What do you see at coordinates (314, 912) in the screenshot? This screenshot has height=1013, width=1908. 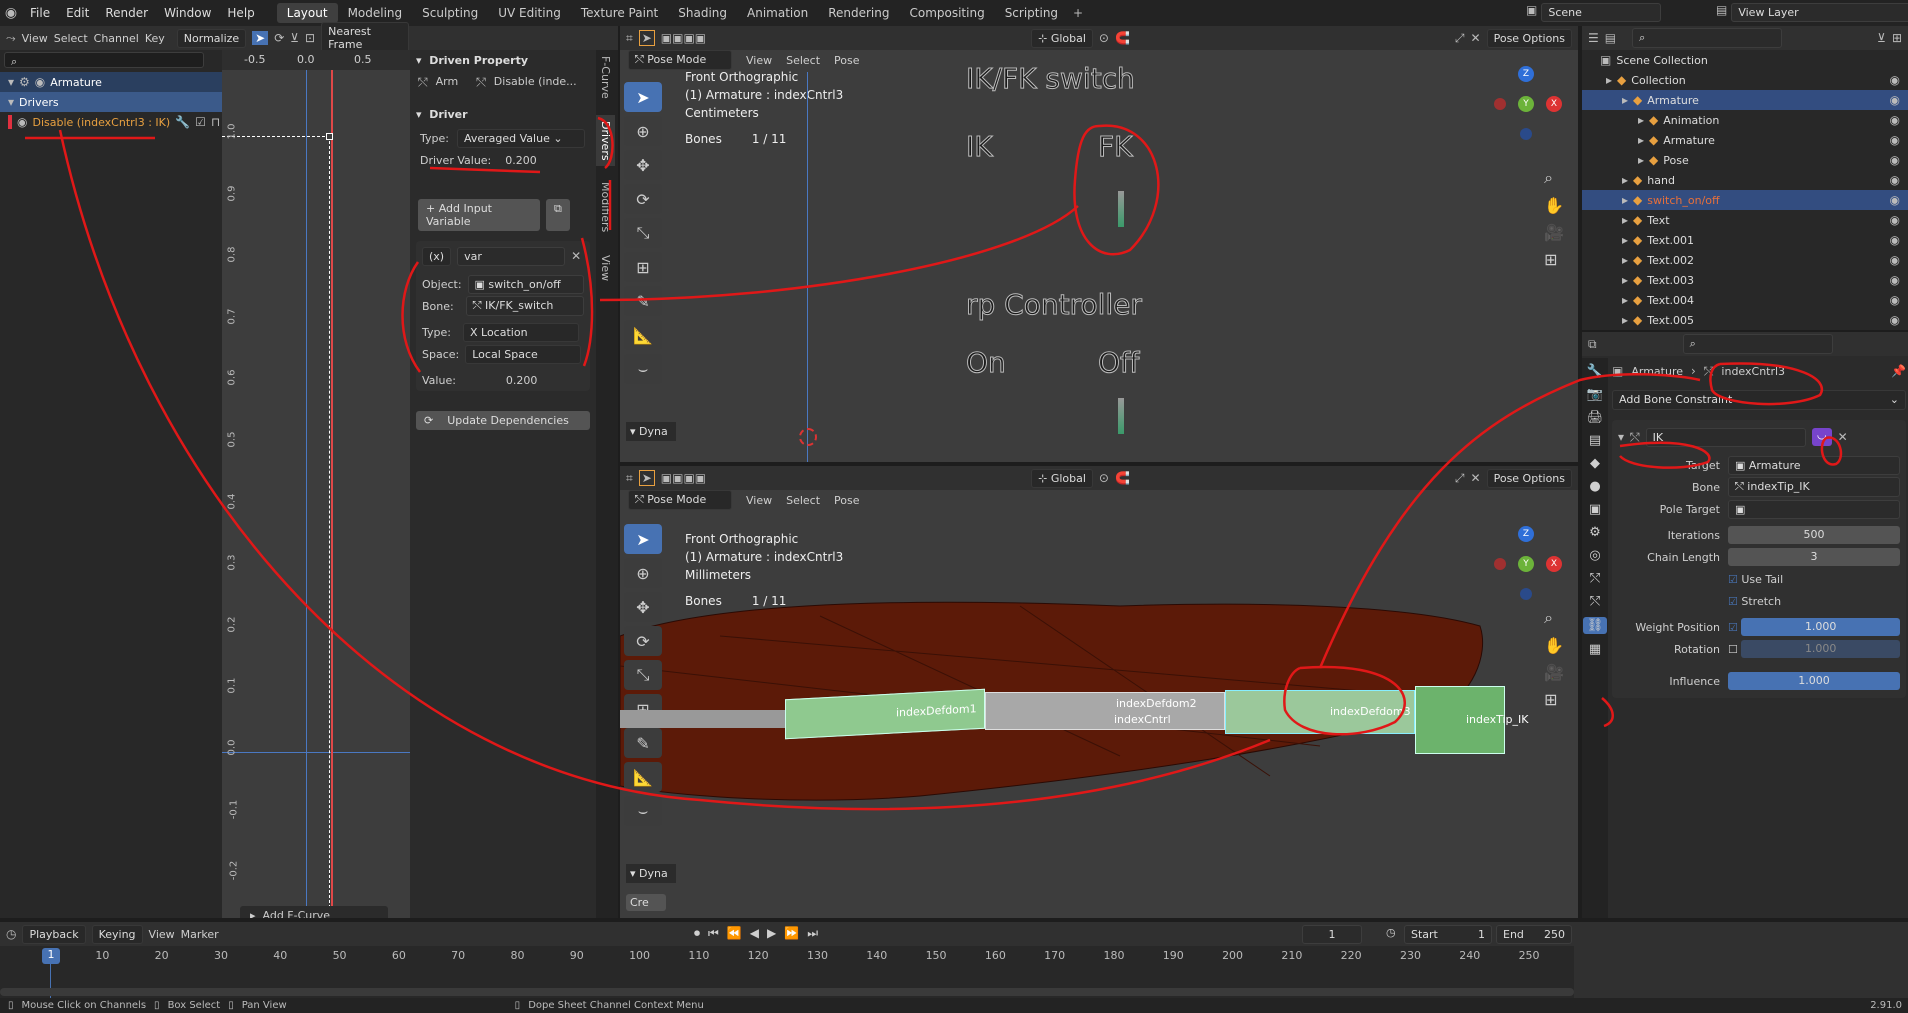 I see `add-fcurve-modifier-button: ▸ Add F-Curve Modifier` at bounding box center [314, 912].